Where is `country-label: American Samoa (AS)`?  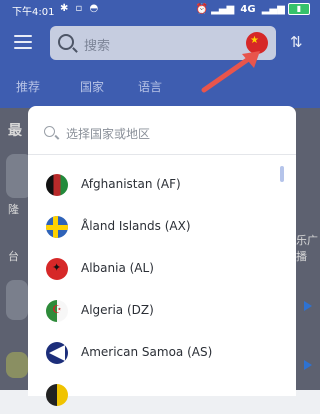 country-label: American Samoa (AS) is located at coordinates (147, 352).